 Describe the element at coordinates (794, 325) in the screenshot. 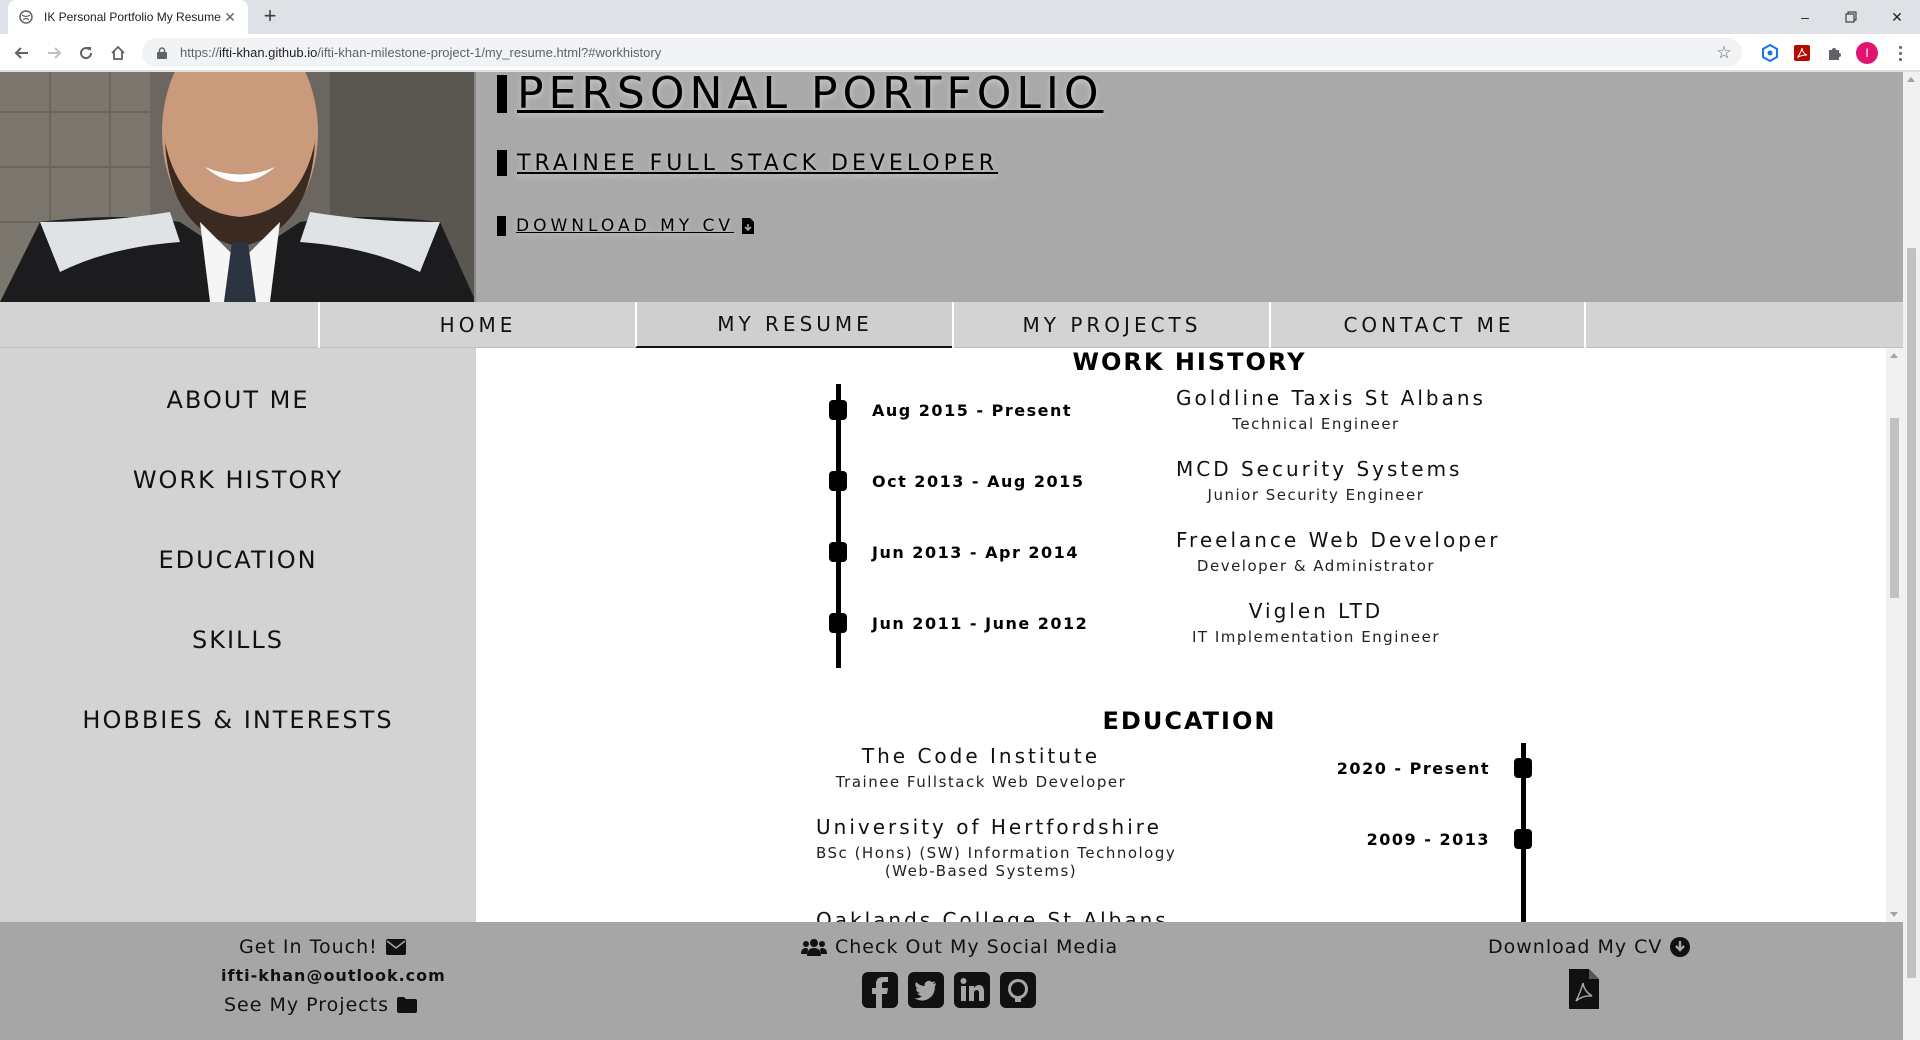

I see `nav-my-resume: MY RESUME` at that location.